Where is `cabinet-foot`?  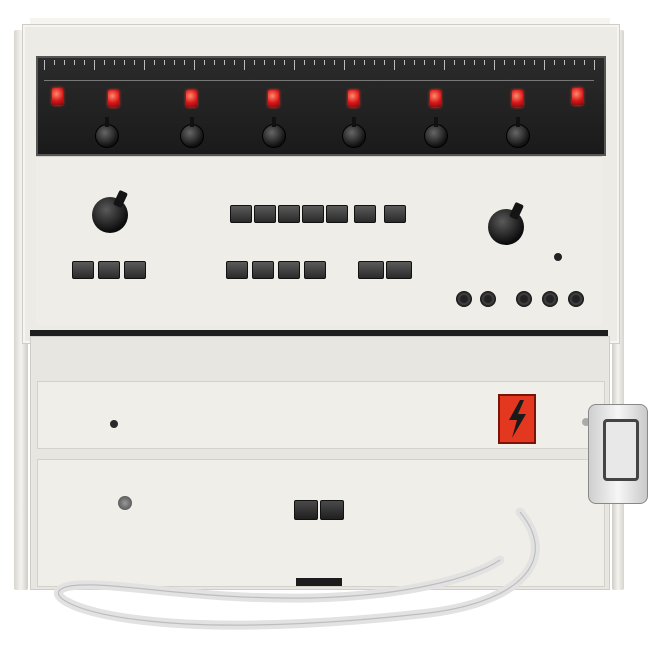 cabinet-foot is located at coordinates (319, 582).